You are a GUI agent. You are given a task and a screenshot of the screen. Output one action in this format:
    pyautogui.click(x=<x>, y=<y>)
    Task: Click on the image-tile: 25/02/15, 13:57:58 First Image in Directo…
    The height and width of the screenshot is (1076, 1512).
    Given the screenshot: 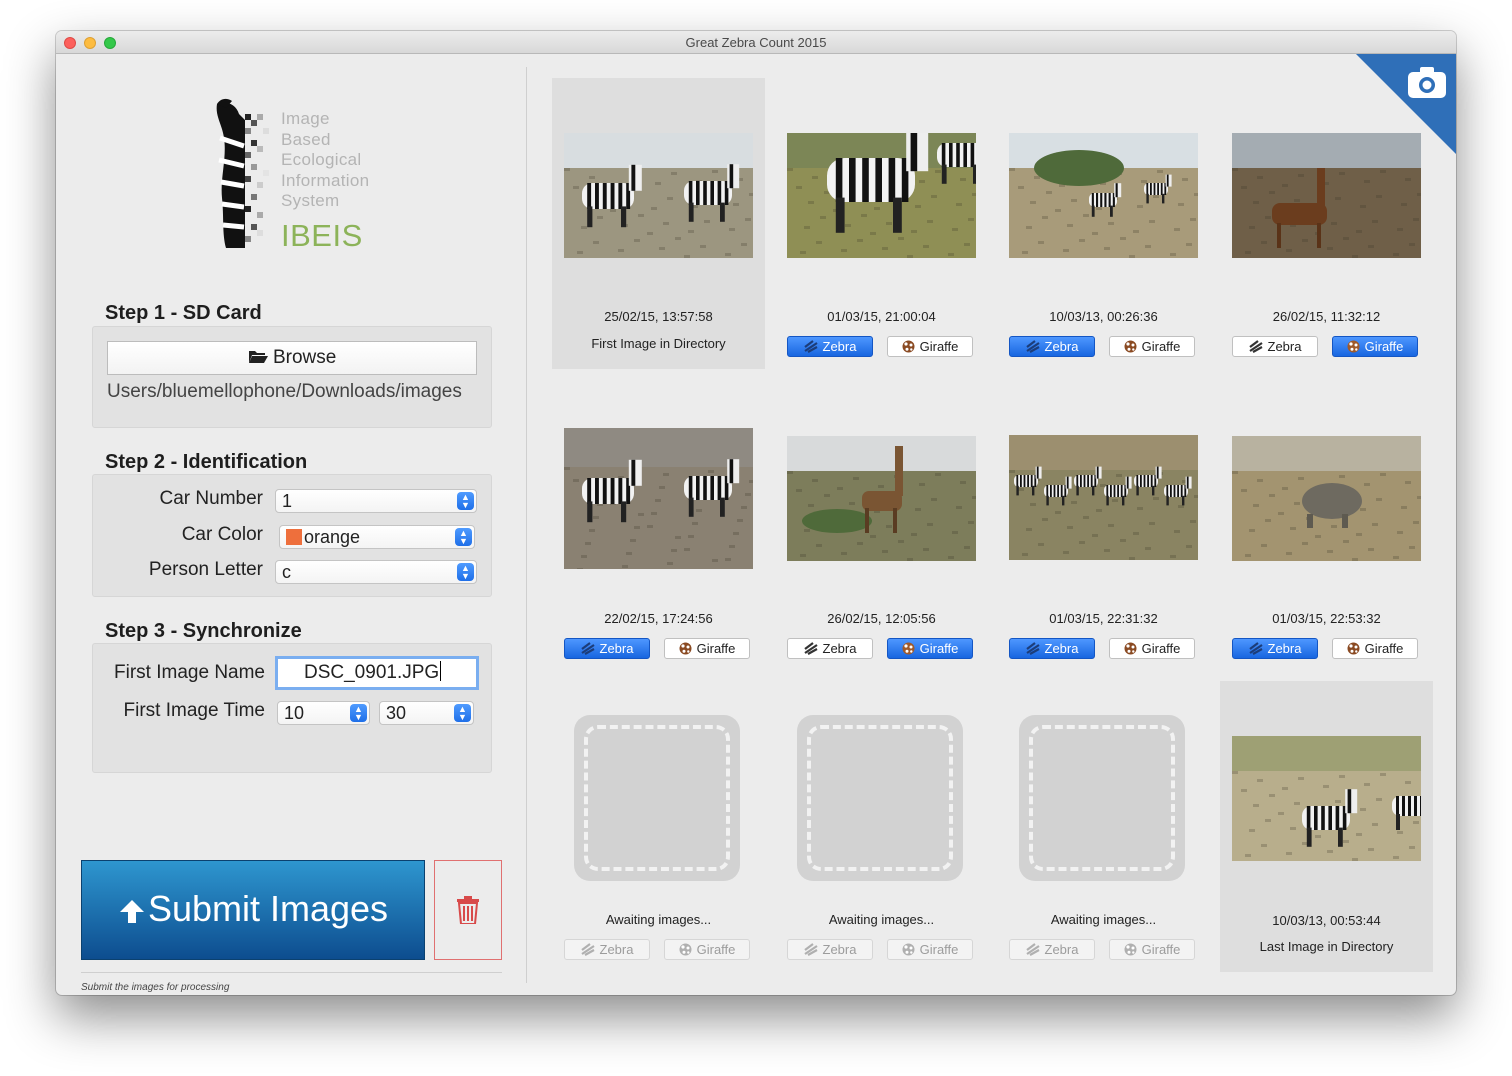 What is the action you would take?
    pyautogui.click(x=658, y=223)
    